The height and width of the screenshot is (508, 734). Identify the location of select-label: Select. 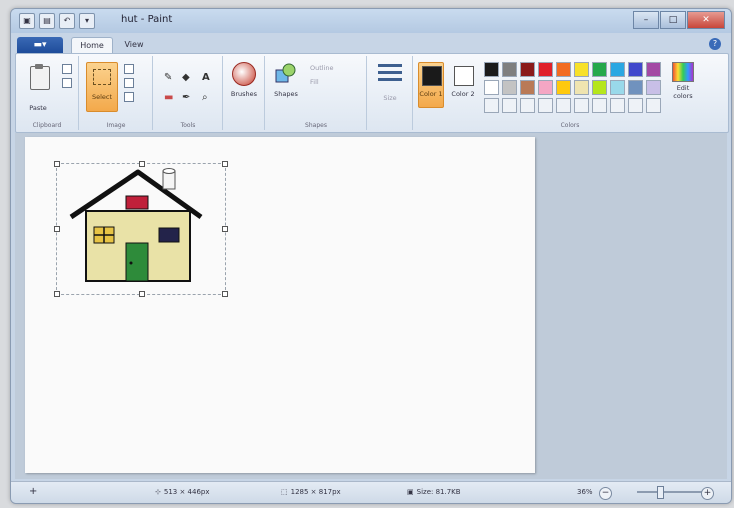
(102, 97).